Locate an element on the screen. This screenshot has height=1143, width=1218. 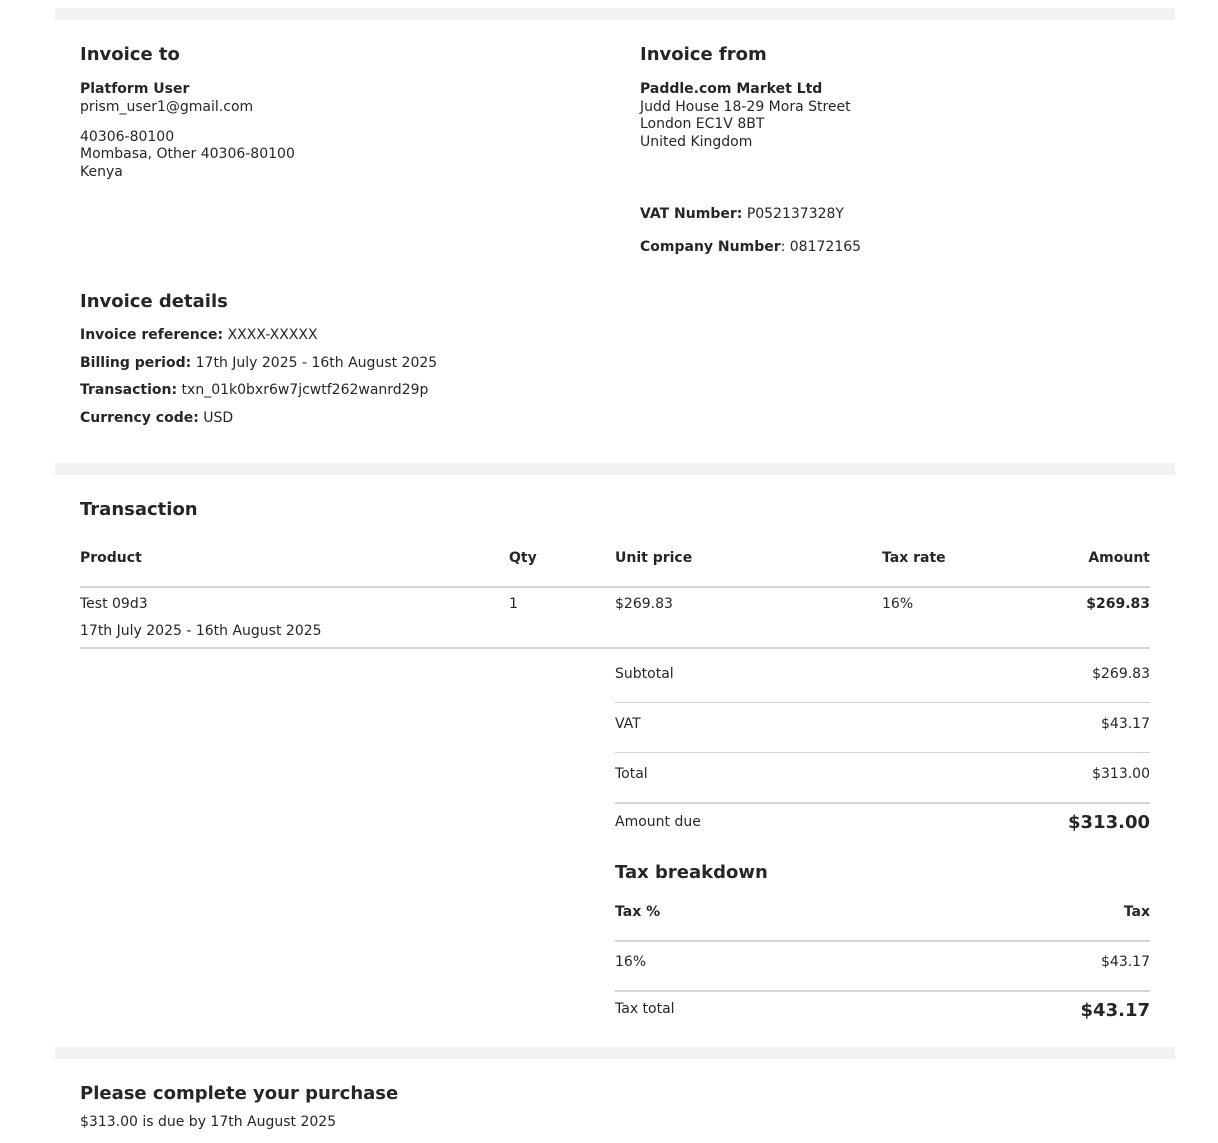
product-name: Test 09d3 is located at coordinates (114, 604).